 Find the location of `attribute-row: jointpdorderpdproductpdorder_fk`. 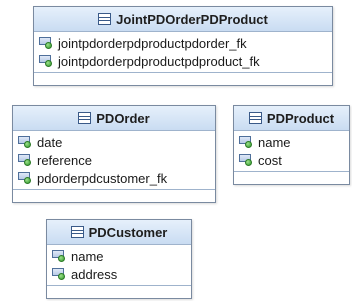

attribute-row: jointpdorderpdproductpdorder_fk is located at coordinates (183, 43).